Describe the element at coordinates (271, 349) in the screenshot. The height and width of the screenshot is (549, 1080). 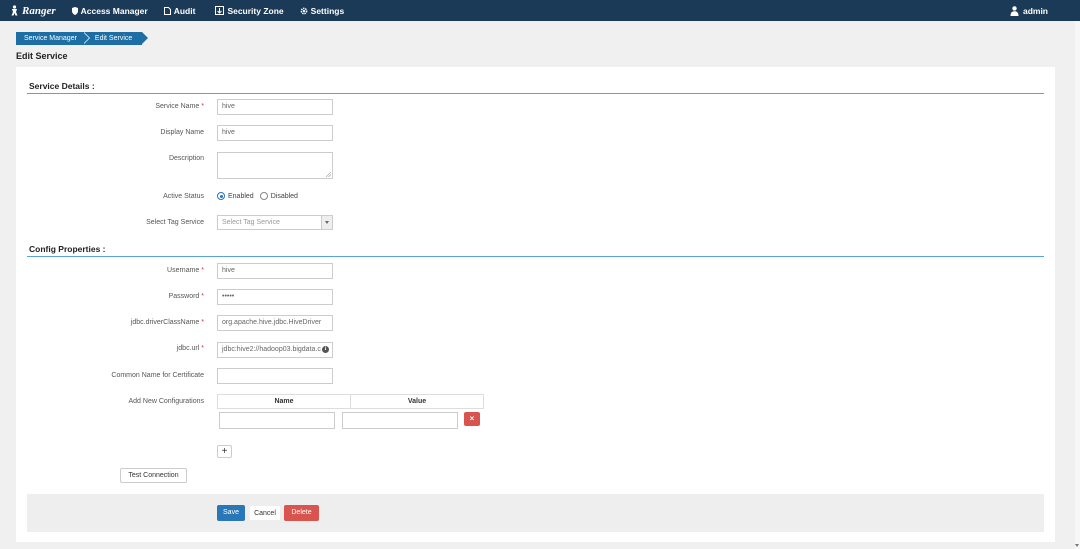
I see `jdbc-url-value: jdbc:hive2://hadoop03.bigdata.c` at that location.